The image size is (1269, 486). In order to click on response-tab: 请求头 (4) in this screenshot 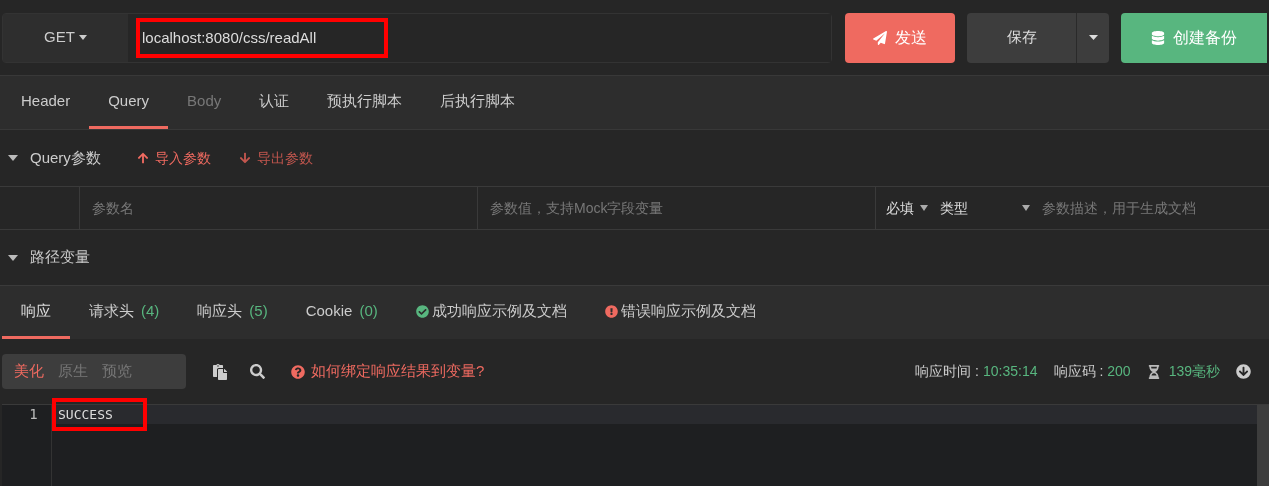, I will do `click(124, 312)`.